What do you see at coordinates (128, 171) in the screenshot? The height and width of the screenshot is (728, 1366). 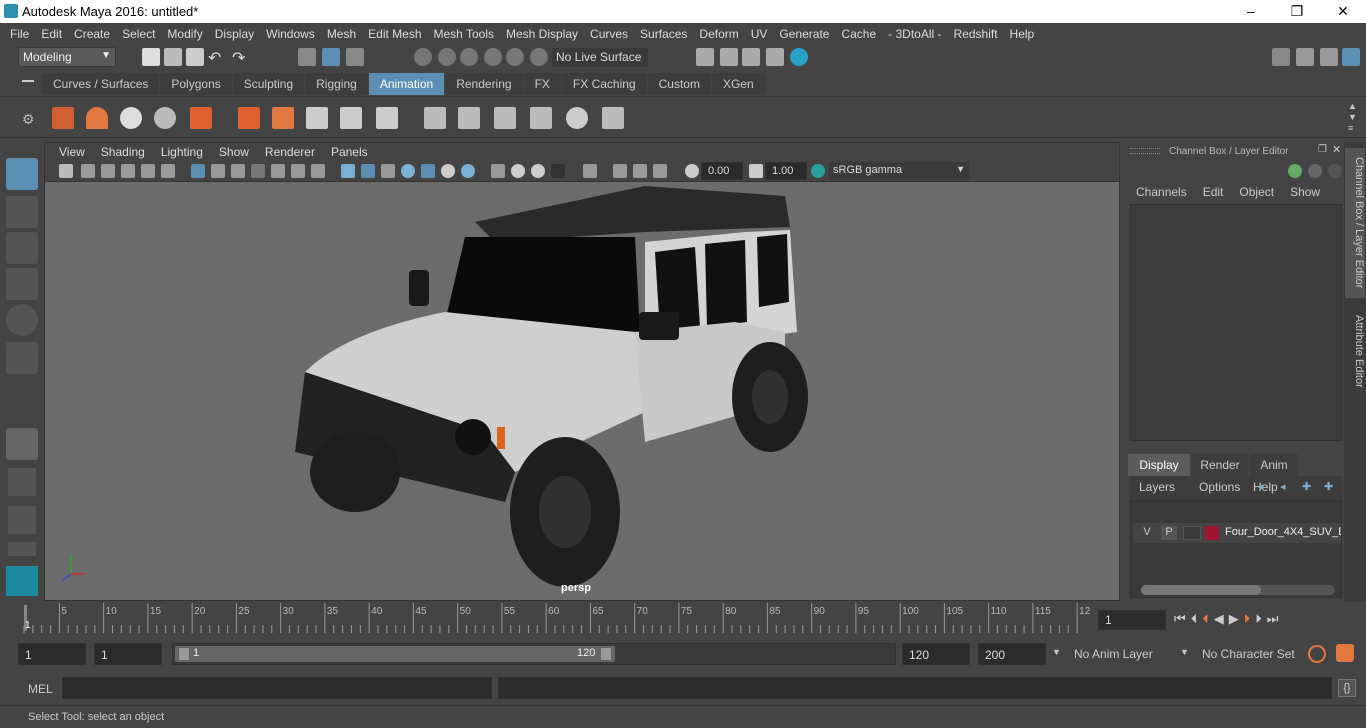 I see `image-plane-icon` at bounding box center [128, 171].